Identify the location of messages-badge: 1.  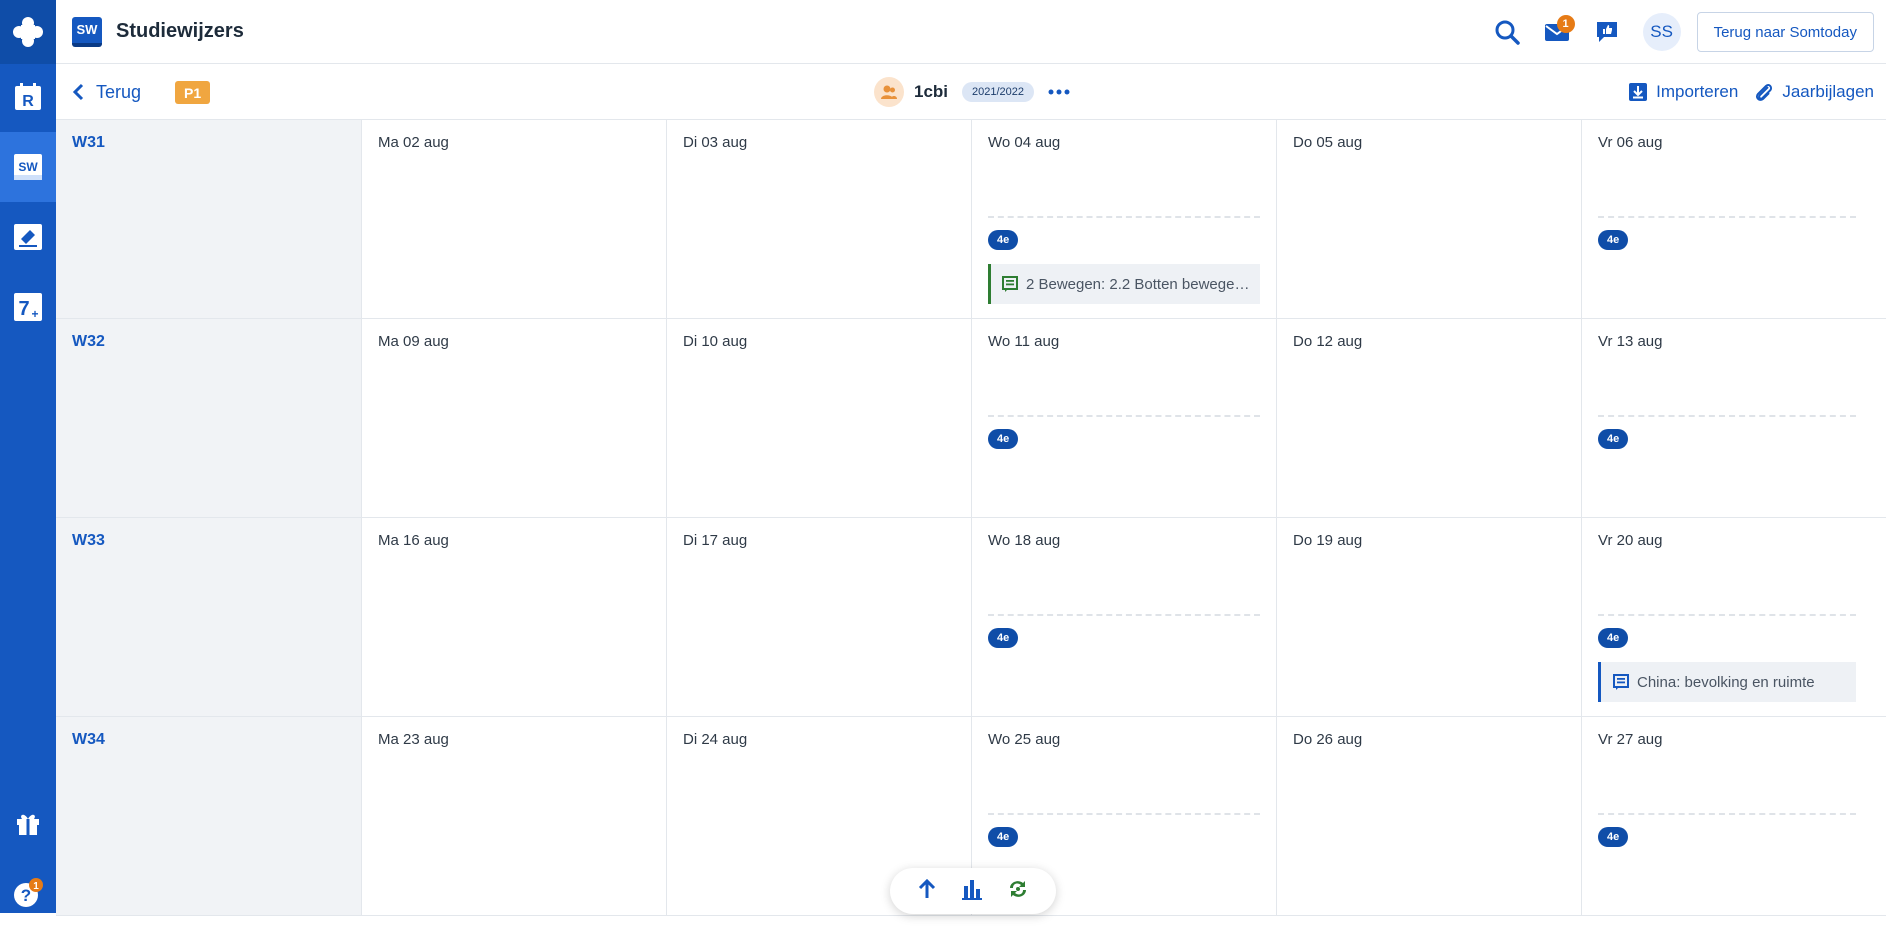
(1566, 24).